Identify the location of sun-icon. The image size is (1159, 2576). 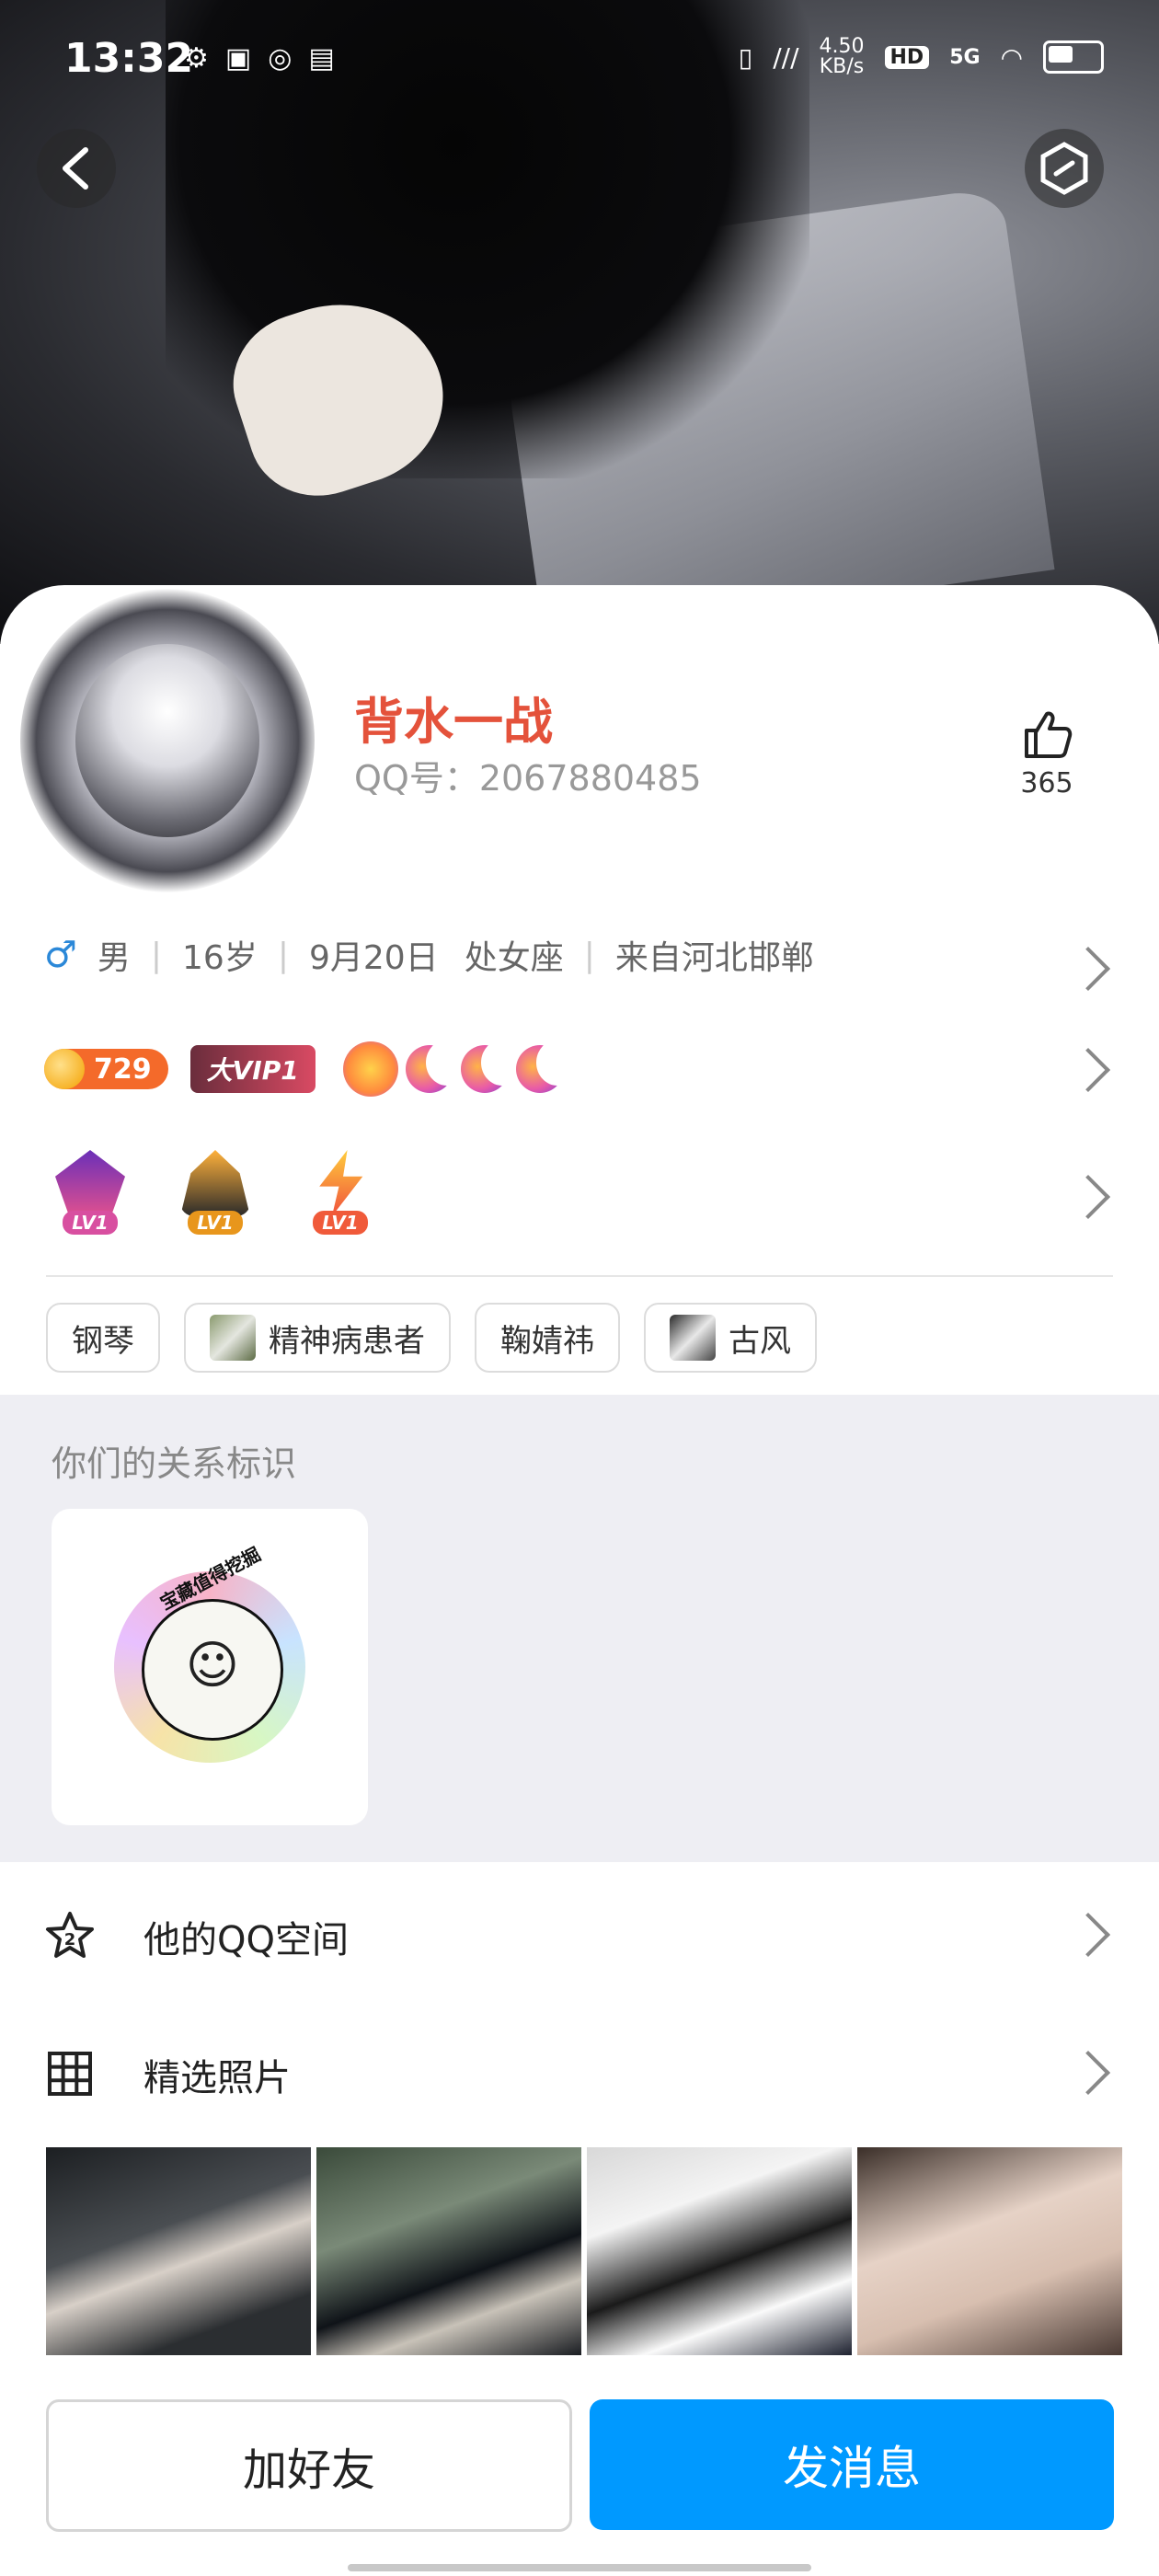
(370, 1069).